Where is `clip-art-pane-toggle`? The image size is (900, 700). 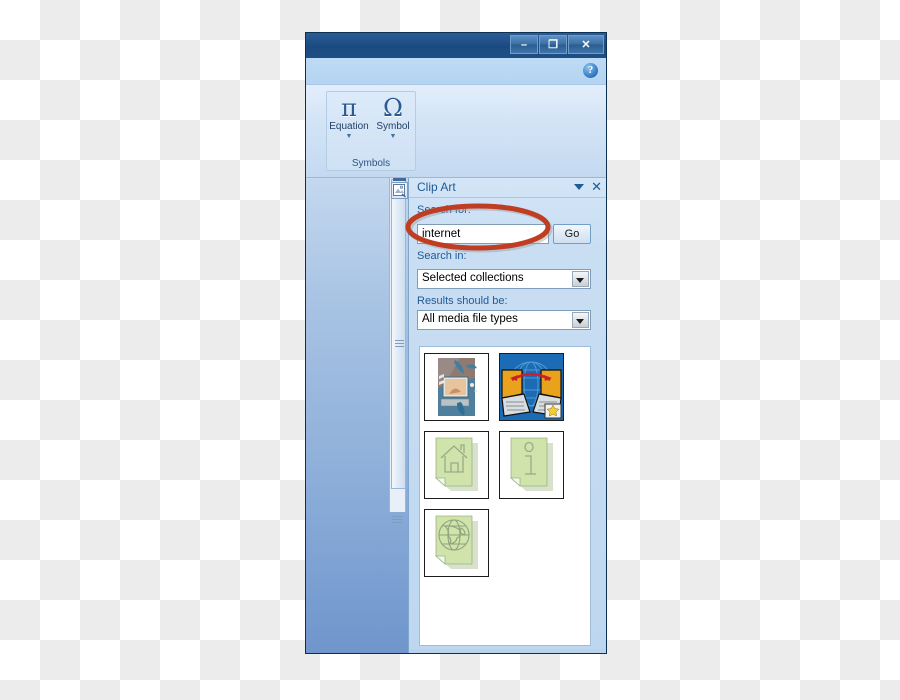 clip-art-pane-toggle is located at coordinates (400, 190).